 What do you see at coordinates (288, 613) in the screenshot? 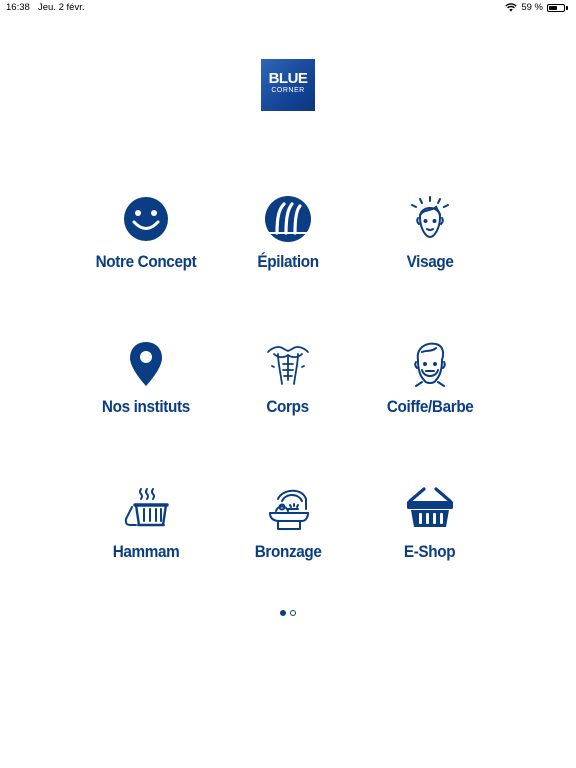
I see `page-indicator` at bounding box center [288, 613].